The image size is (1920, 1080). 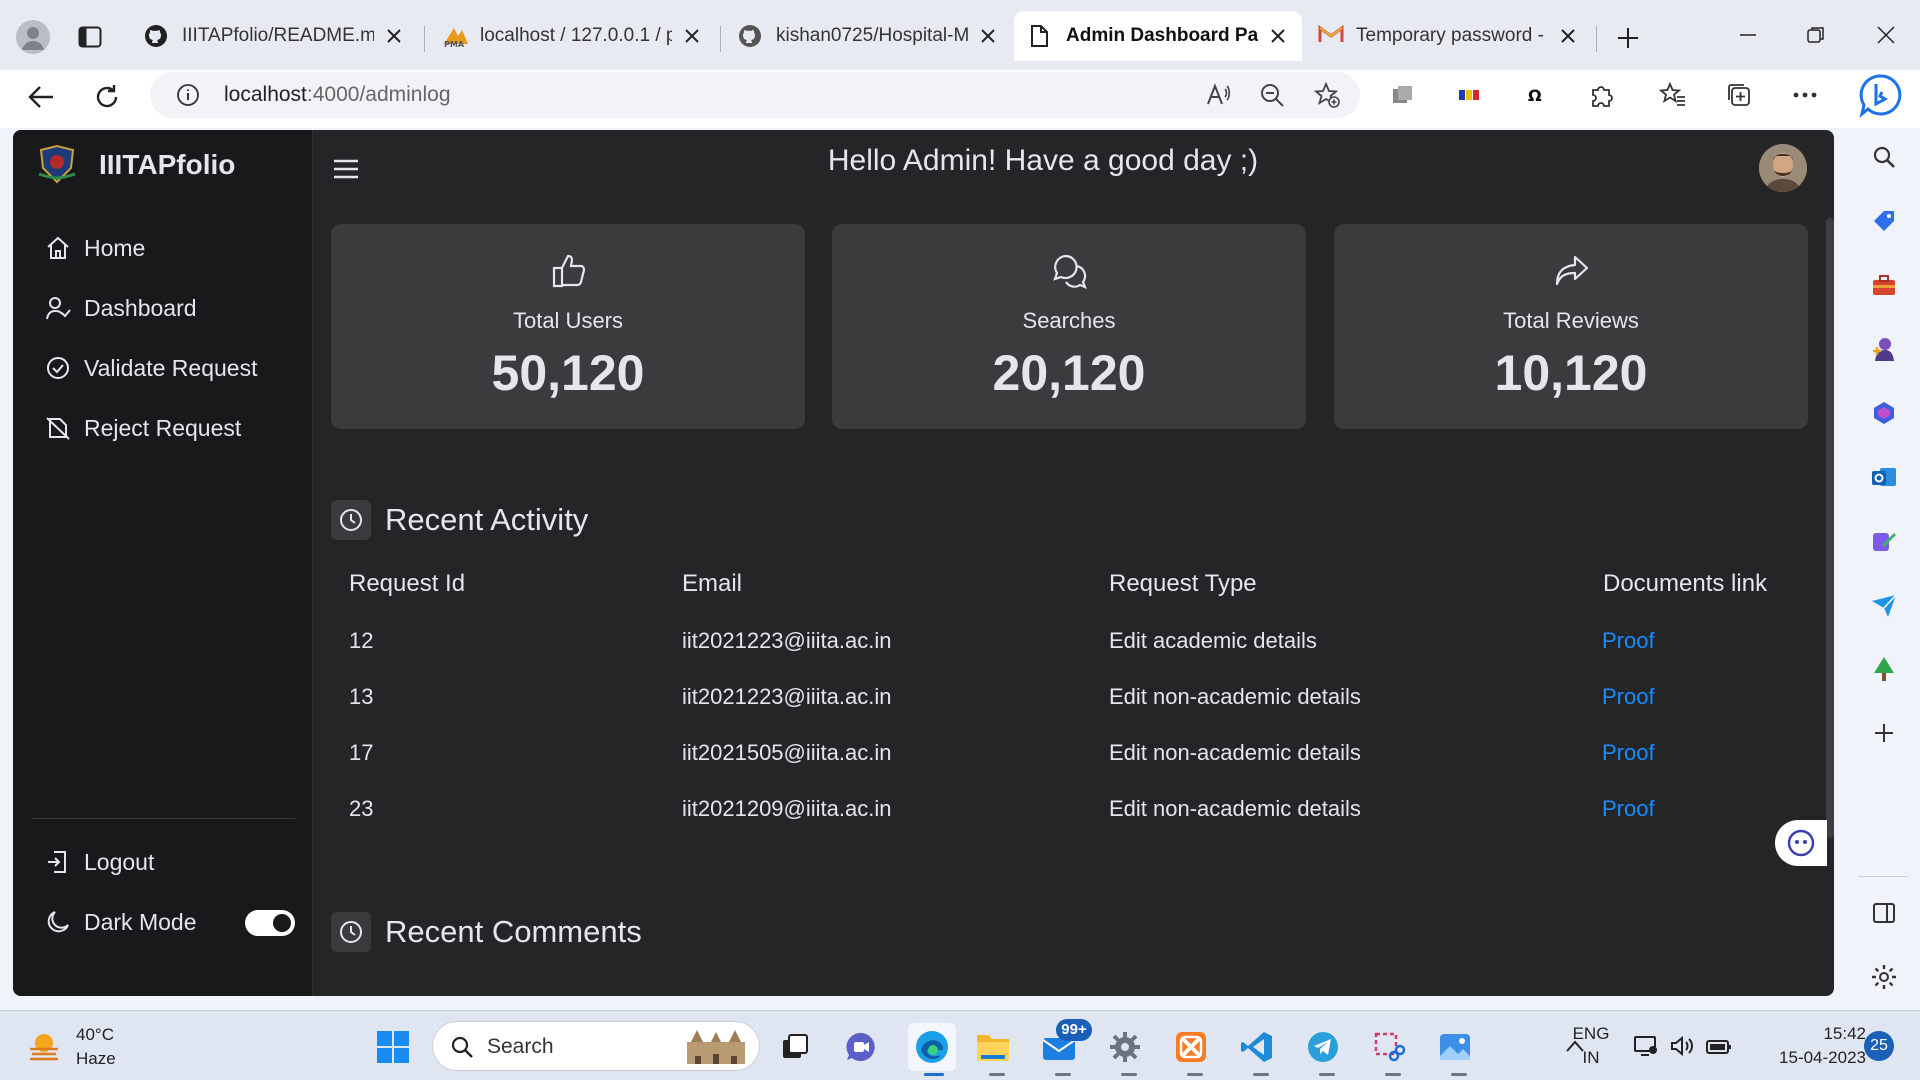 I want to click on task-view-icon, so click(x=795, y=1047).